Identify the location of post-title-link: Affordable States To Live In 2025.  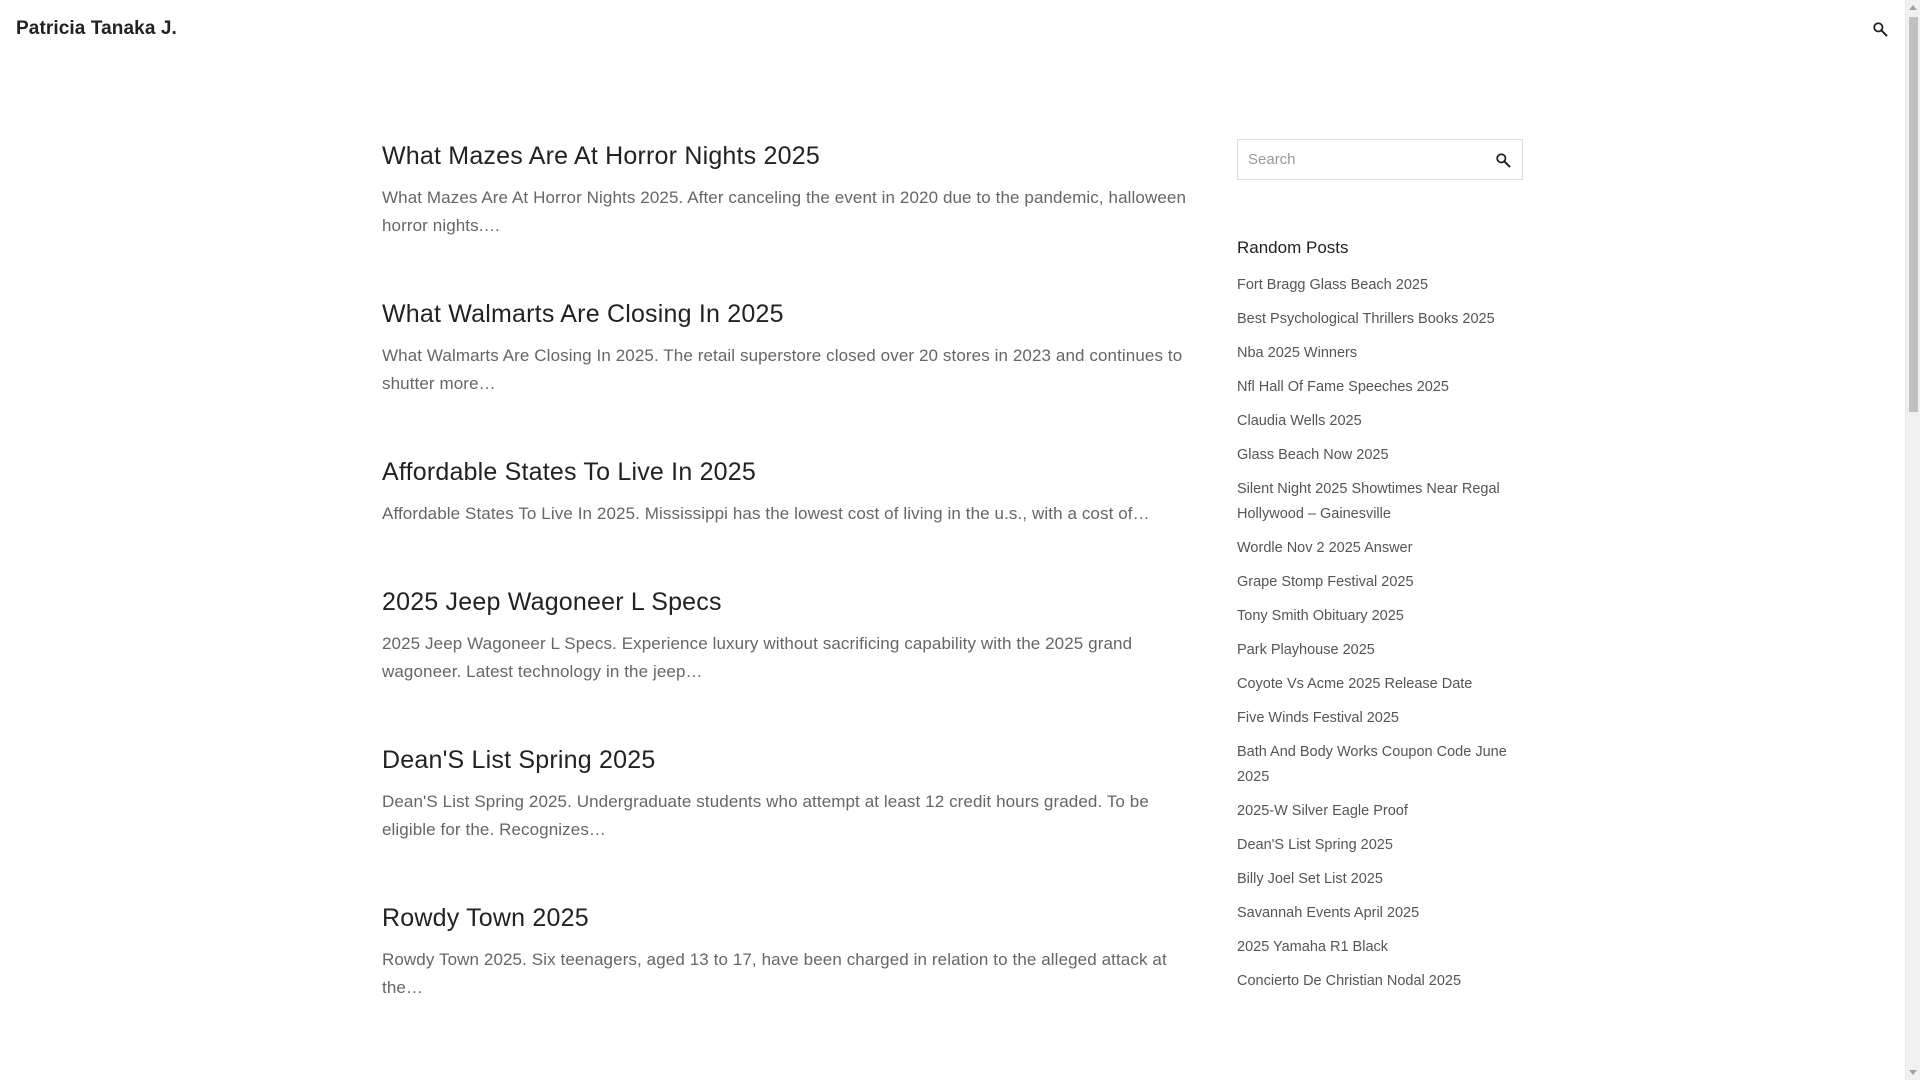
(569, 472).